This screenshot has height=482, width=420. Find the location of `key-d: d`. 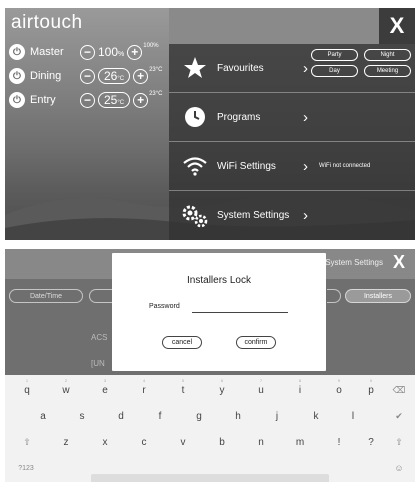

key-d: d is located at coordinates (121, 416).